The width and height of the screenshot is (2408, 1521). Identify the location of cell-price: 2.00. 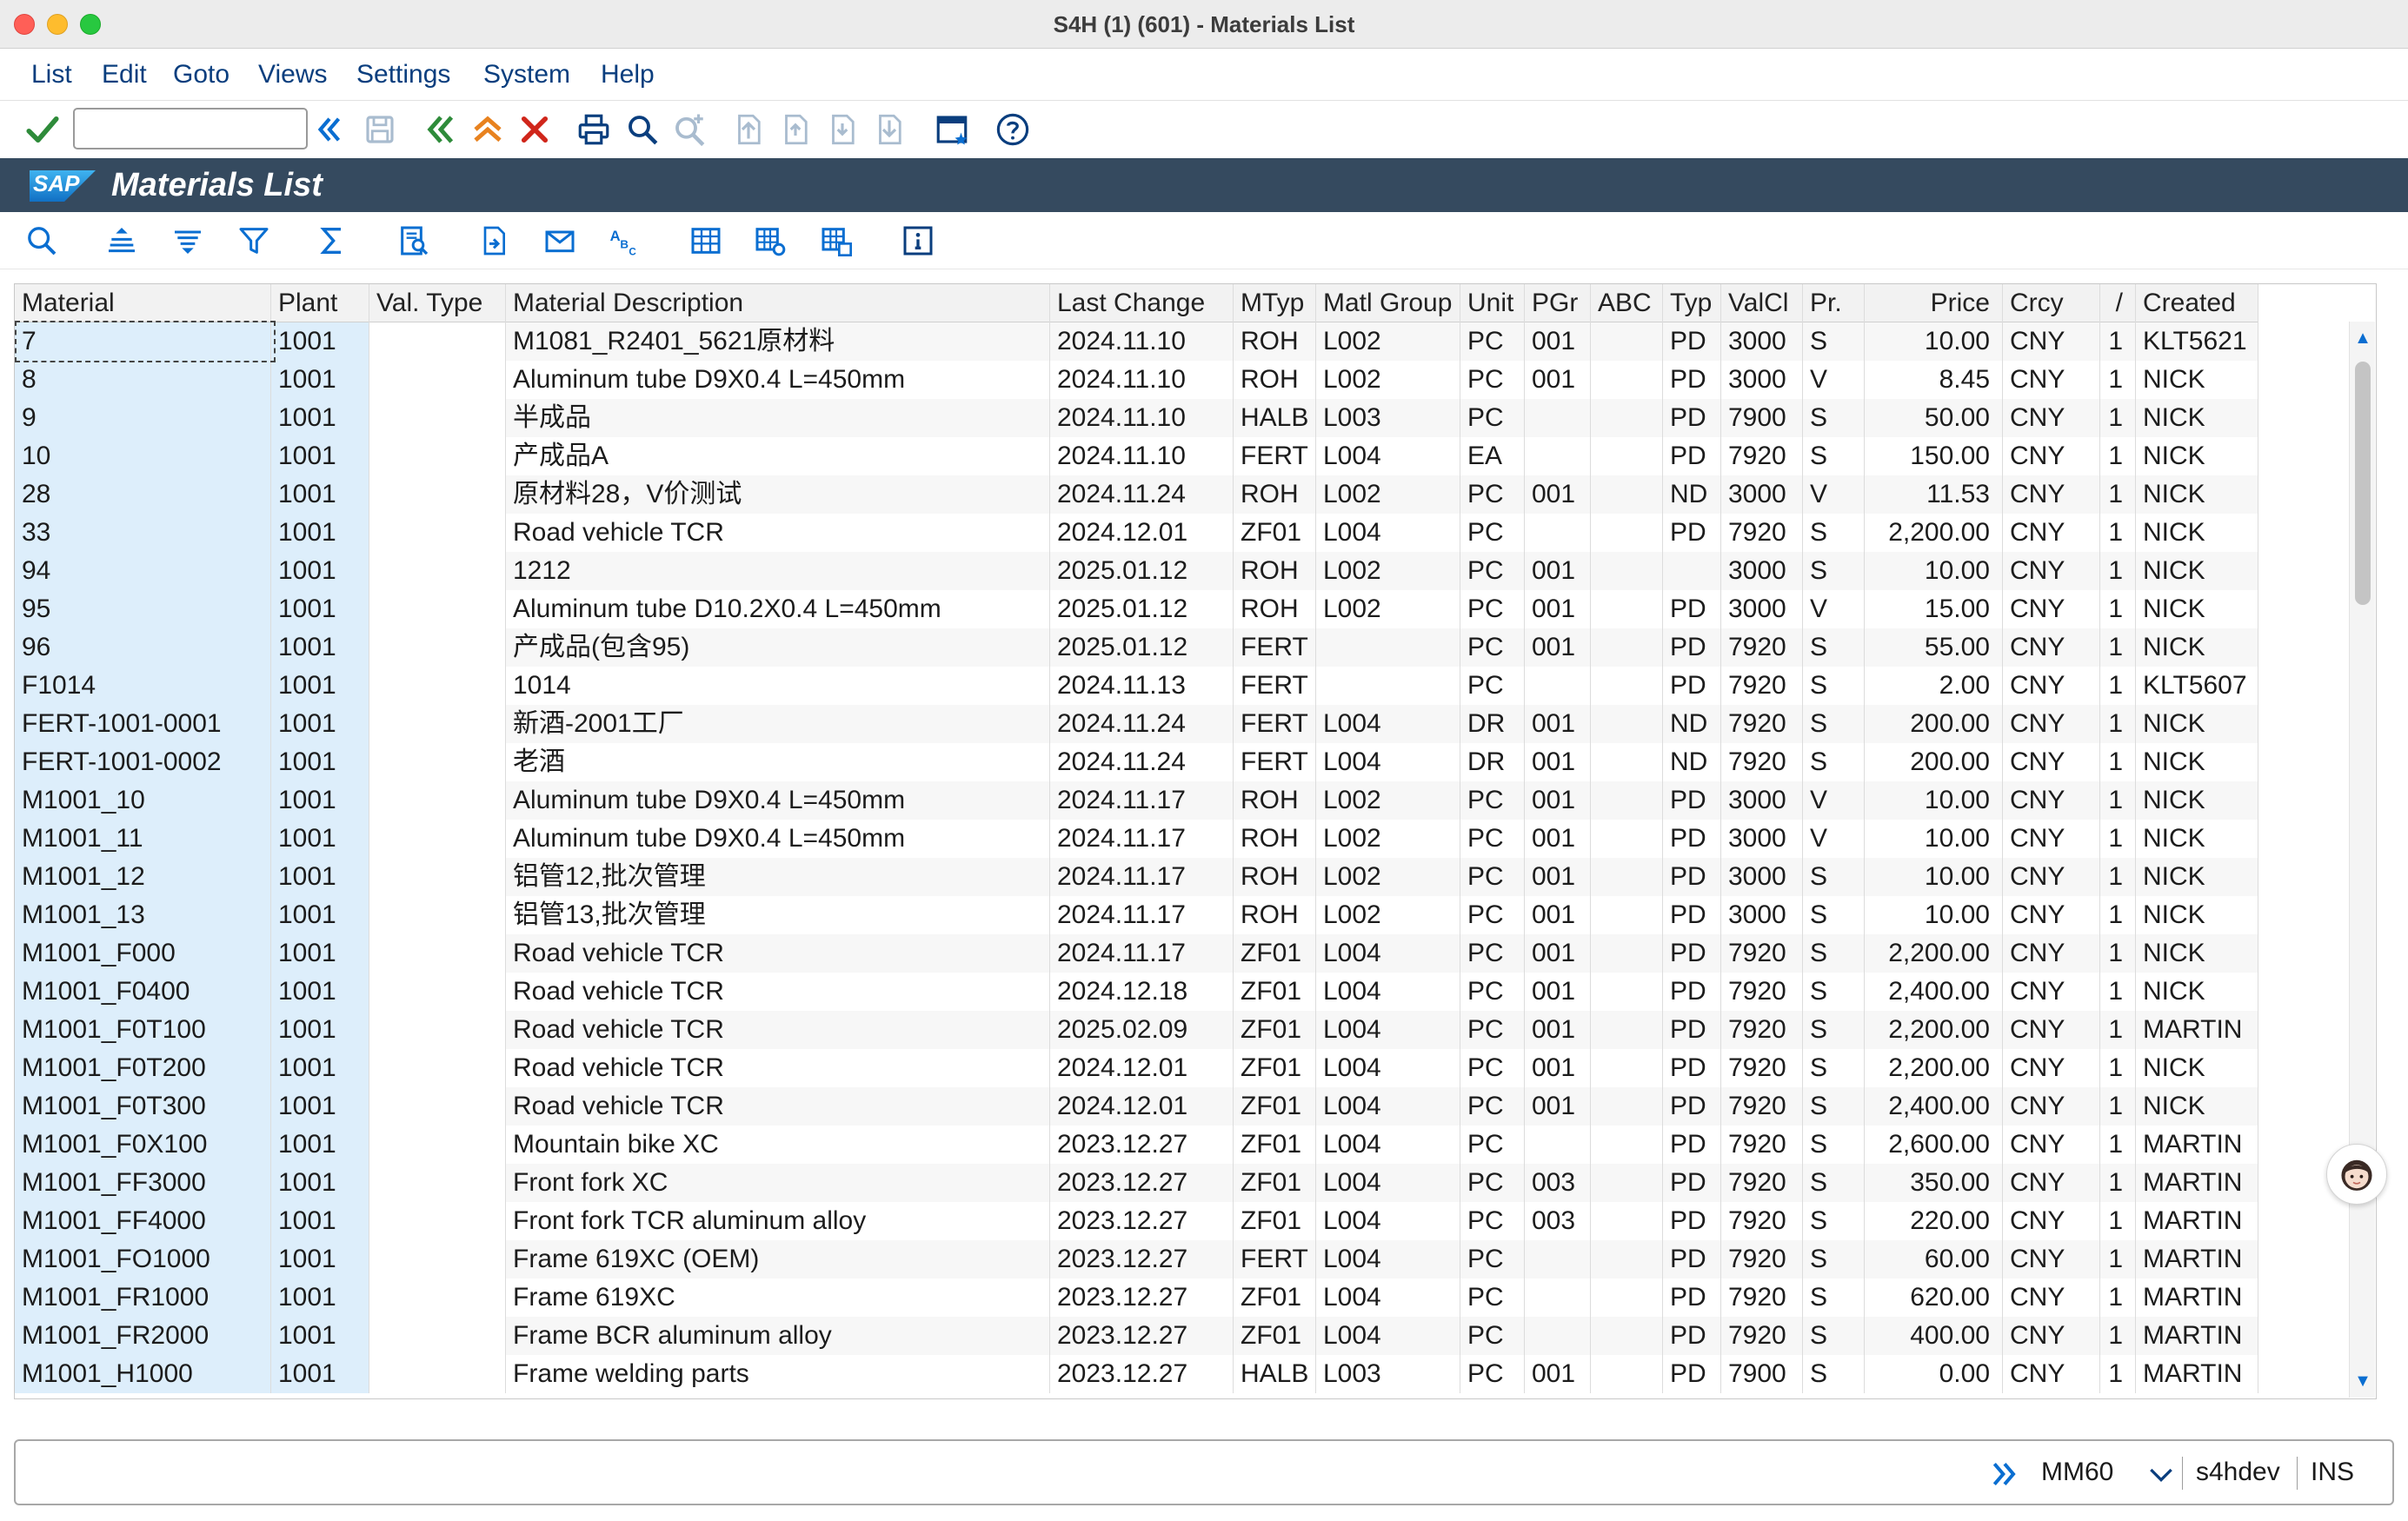
(1934, 686).